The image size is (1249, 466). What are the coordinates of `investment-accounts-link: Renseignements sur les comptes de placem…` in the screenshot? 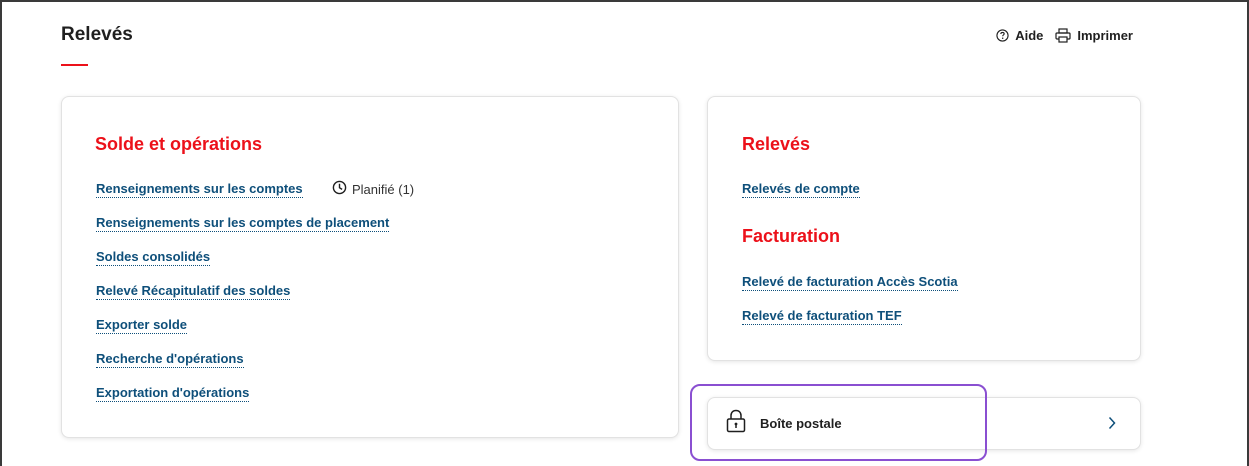 It's located at (243, 223).